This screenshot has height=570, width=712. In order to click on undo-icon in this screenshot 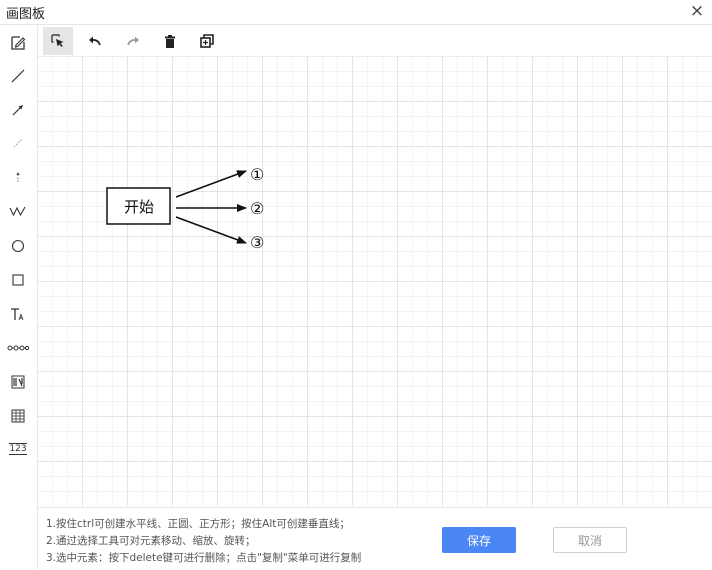, I will do `click(95, 41)`.